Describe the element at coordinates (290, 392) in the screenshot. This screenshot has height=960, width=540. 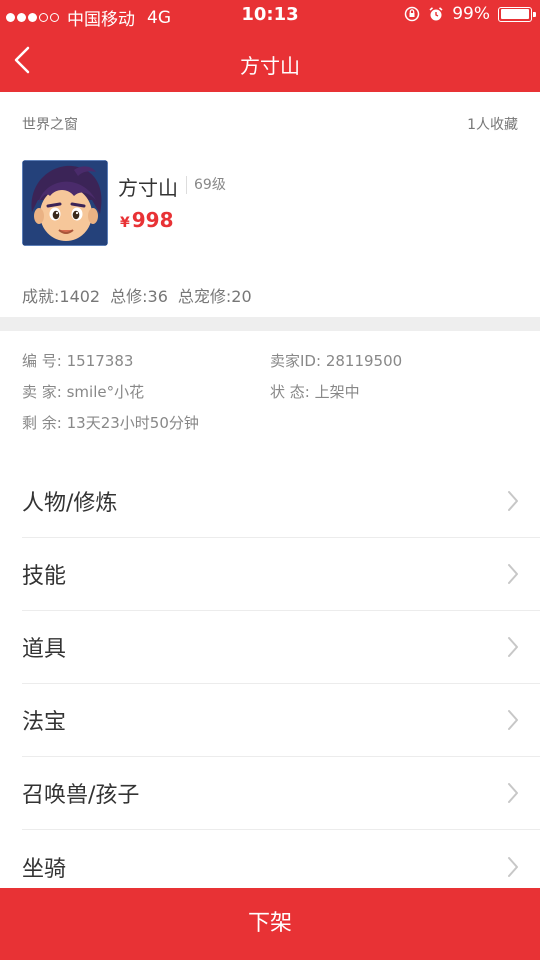
I see `status-label: 状 态:` at that location.